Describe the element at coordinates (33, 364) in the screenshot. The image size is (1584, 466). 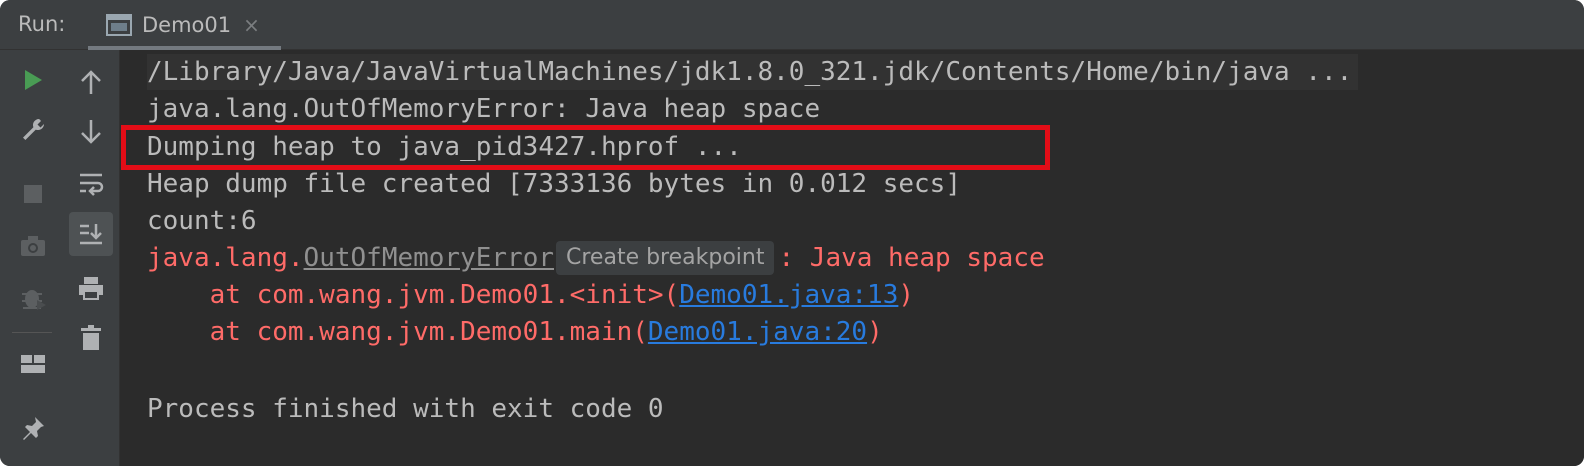
I see `layout-icon` at that location.